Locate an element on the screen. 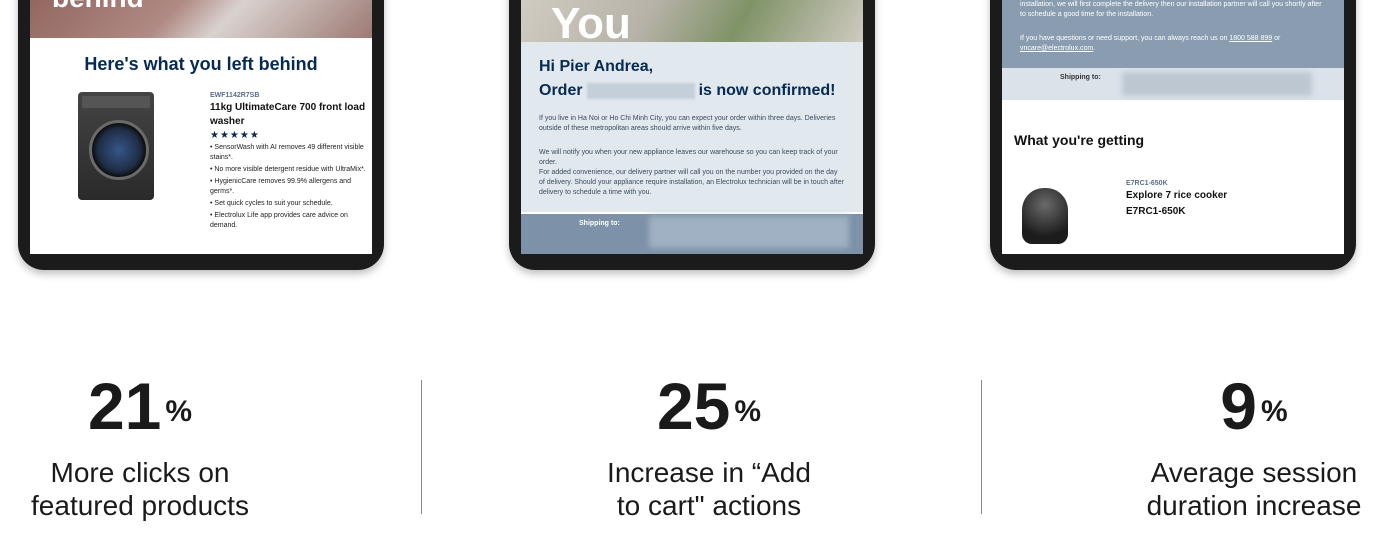 The height and width of the screenshot is (539, 1378). stat-line: featured products is located at coordinates (140, 505).